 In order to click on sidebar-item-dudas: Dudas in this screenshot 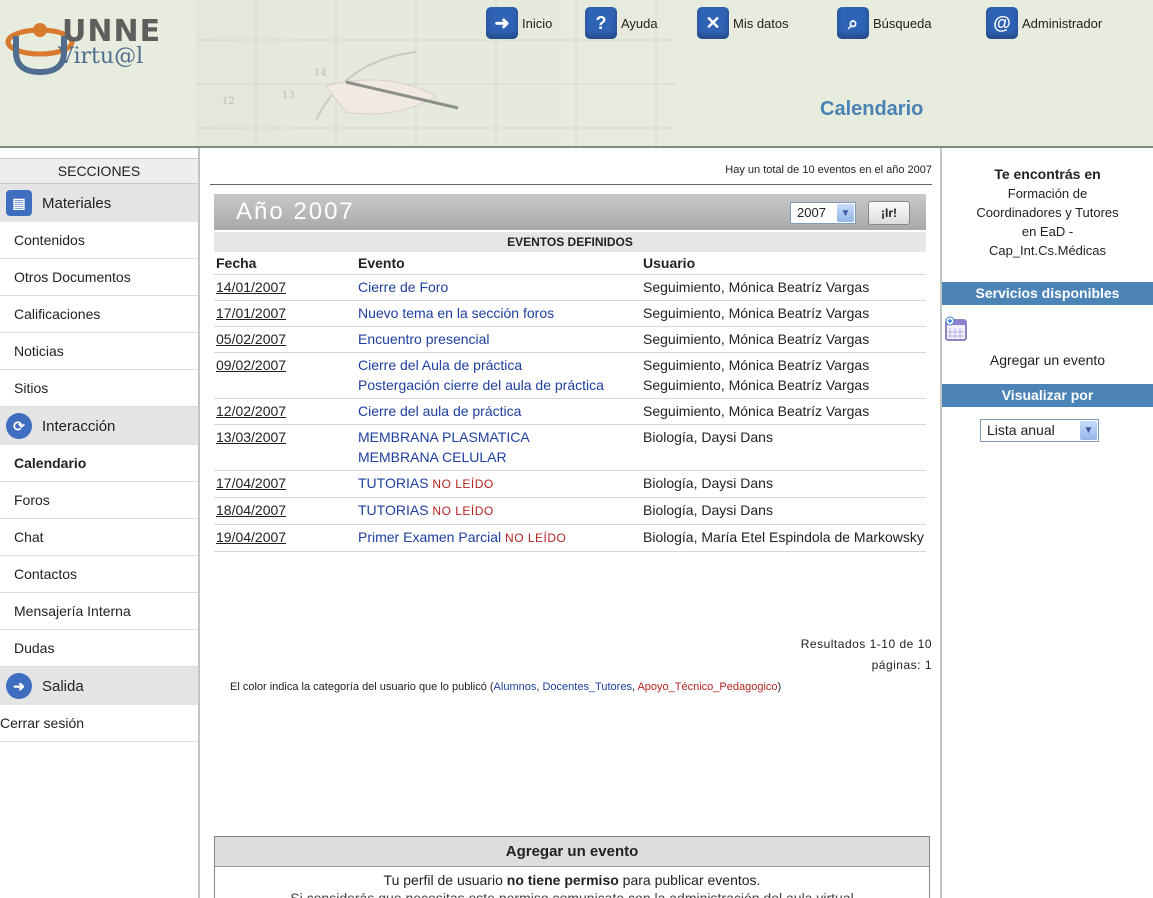, I will do `click(99, 648)`.